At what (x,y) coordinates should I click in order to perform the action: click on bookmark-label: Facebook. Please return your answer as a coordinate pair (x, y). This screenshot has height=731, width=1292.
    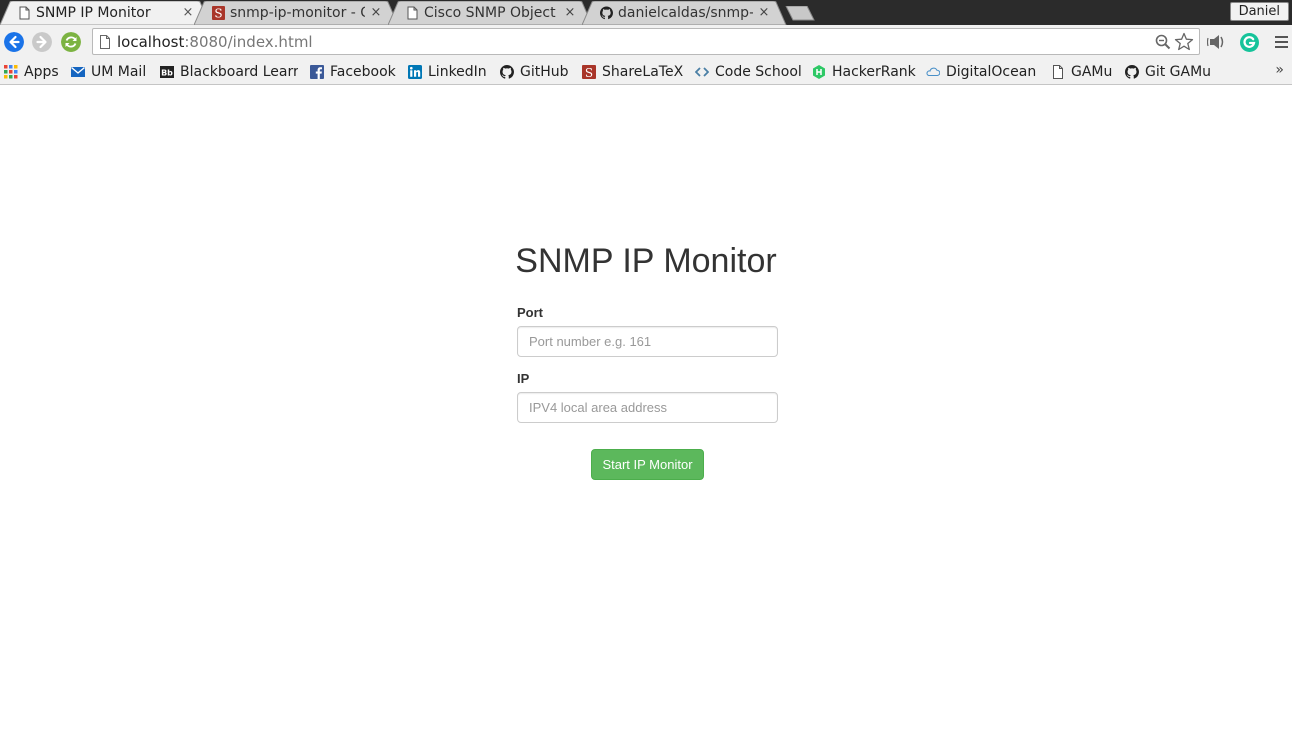
    Looking at the image, I should click on (363, 71).